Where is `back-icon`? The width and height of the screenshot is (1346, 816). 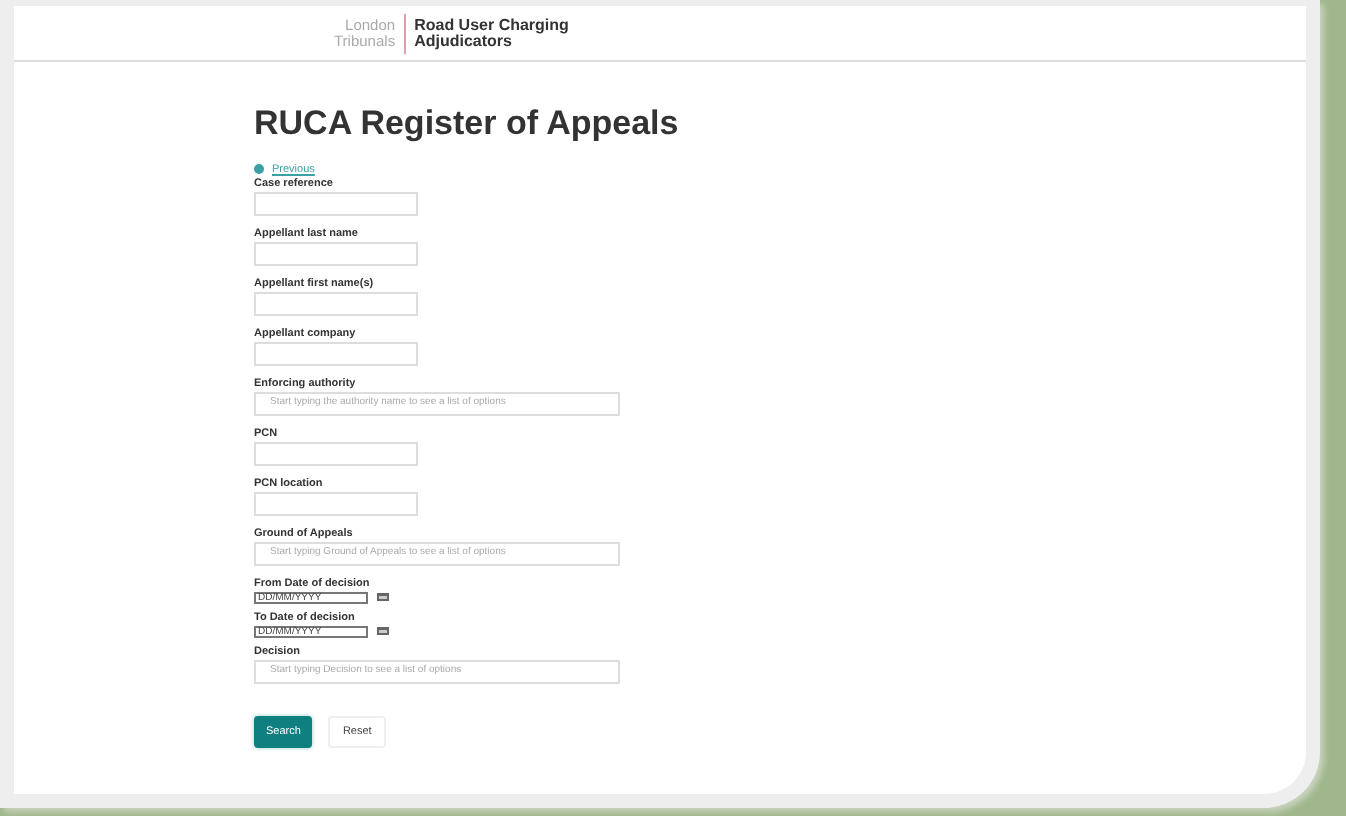 back-icon is located at coordinates (259, 169).